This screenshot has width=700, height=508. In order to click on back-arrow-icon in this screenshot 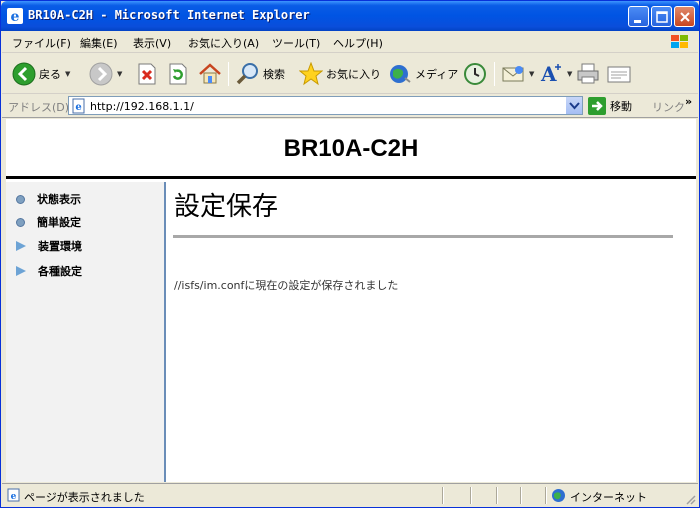, I will do `click(24, 74)`.